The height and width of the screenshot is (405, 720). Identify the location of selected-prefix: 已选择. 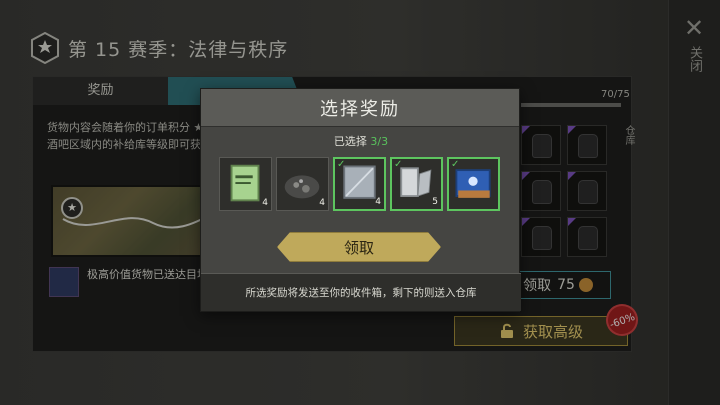
(350, 141).